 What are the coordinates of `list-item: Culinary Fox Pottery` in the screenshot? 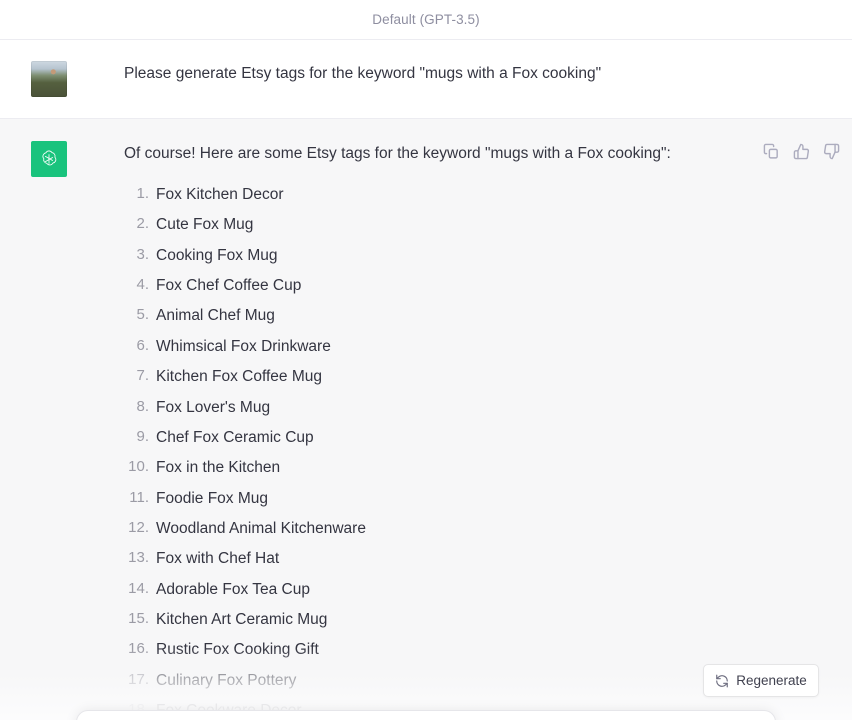 It's located at (210, 680).